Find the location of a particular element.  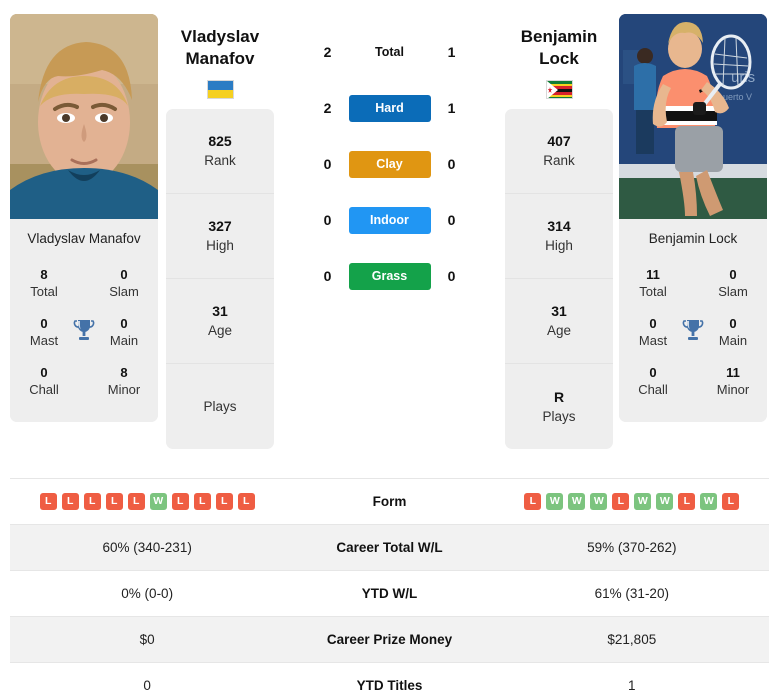

right-form-strip: LWWWLWWLWL is located at coordinates (632, 501).